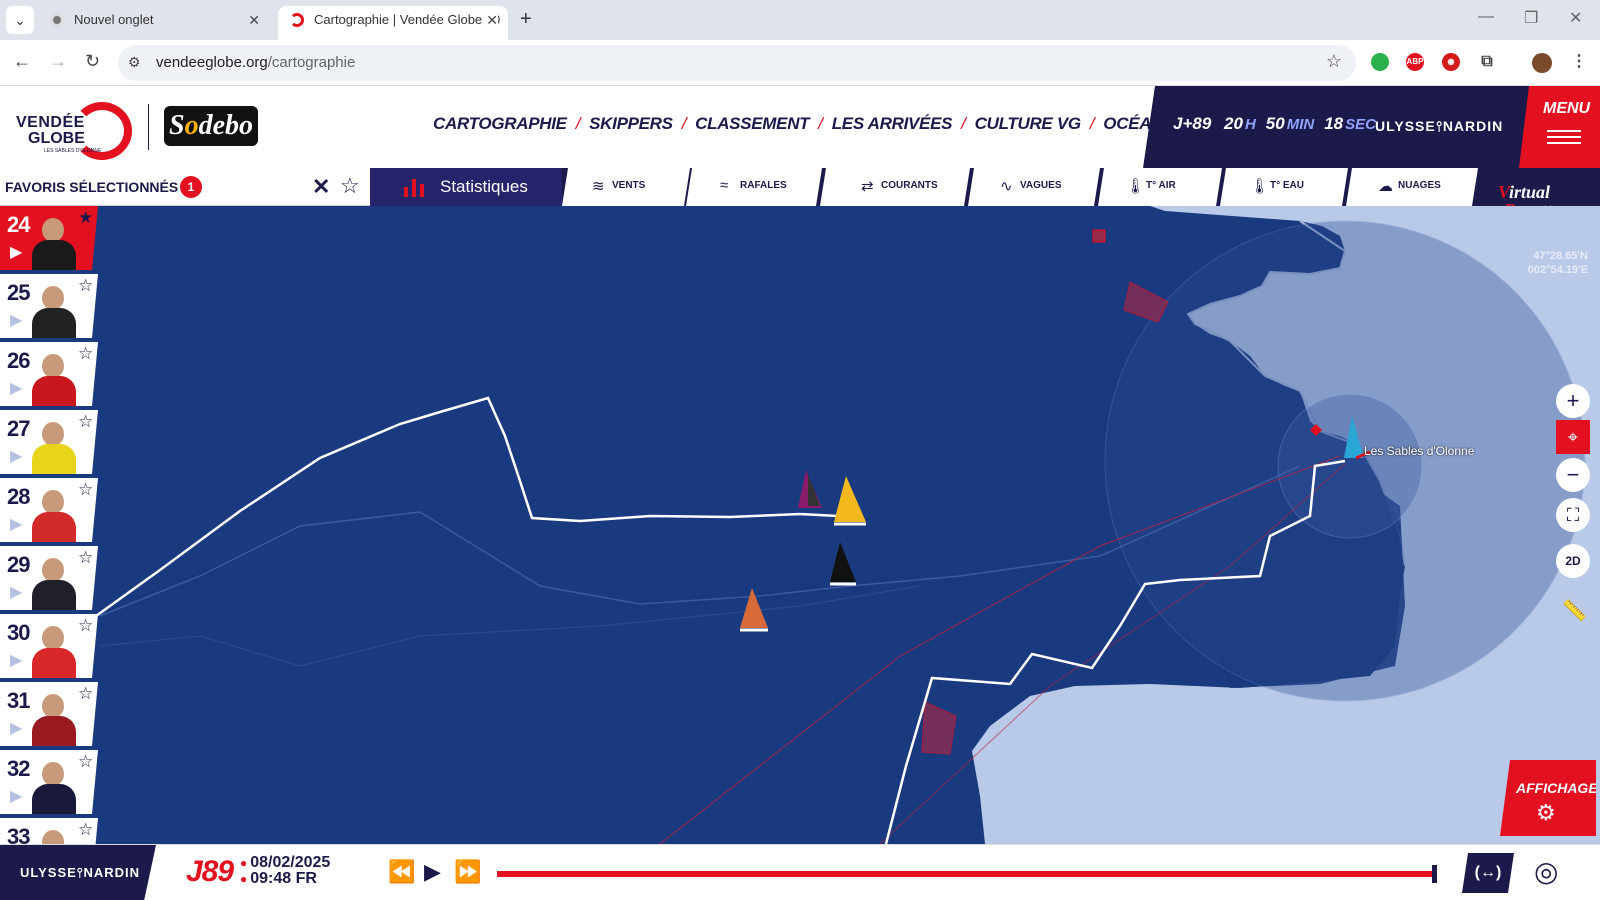 The image size is (1600, 900). I want to click on reload-icon: ↻, so click(92, 61).